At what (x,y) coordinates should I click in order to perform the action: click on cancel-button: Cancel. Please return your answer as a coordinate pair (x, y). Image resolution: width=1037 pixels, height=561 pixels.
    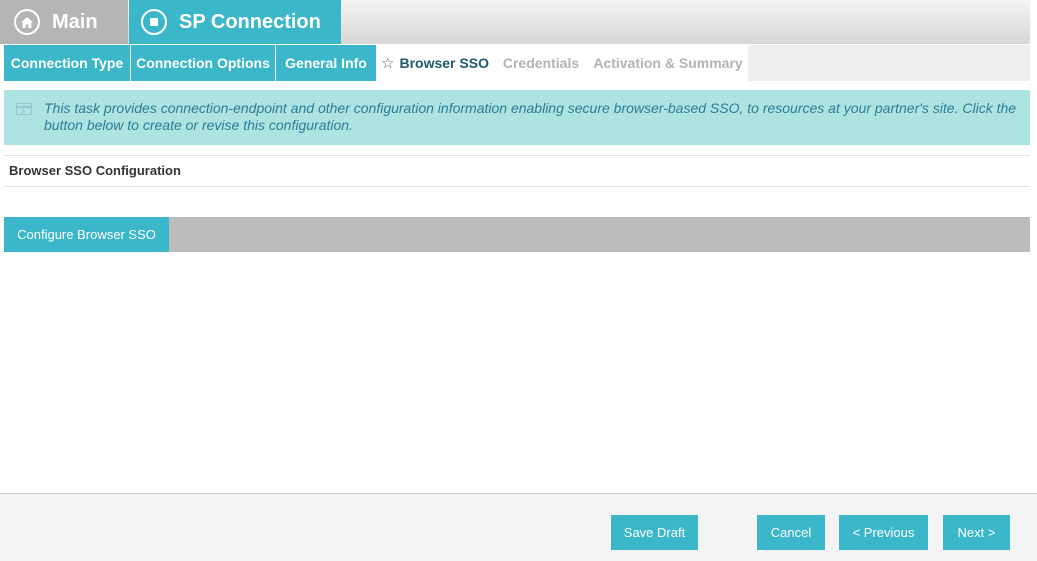
    Looking at the image, I should click on (791, 532).